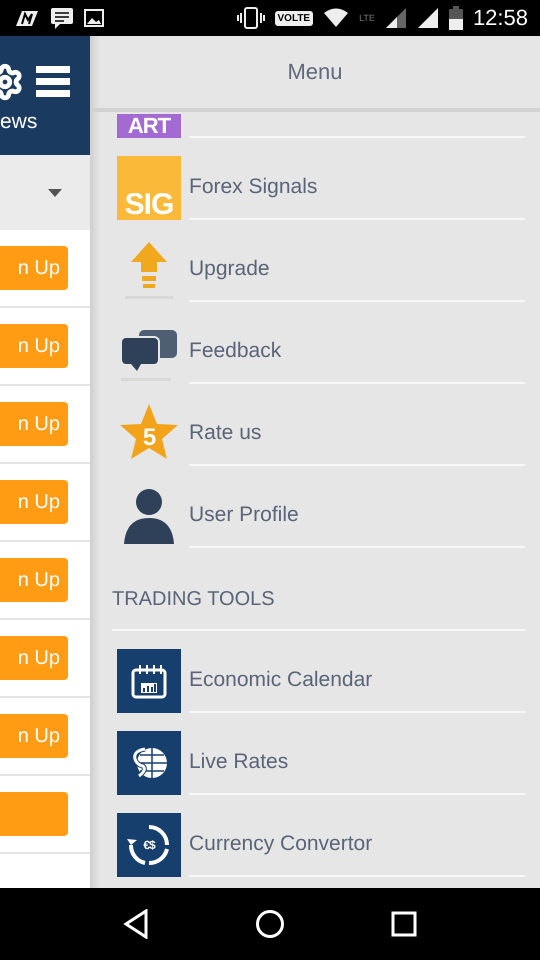 The height and width of the screenshot is (960, 540). What do you see at coordinates (315, 74) in the screenshot?
I see `menu-title: Menu` at bounding box center [315, 74].